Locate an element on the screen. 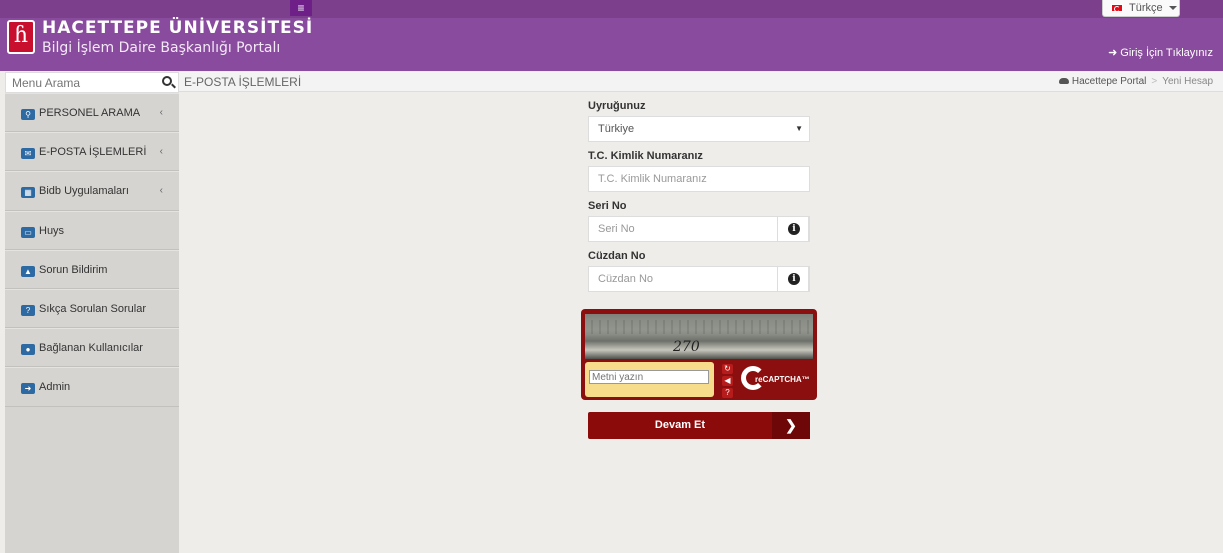 The image size is (1223, 553). serial-placeholder: Seri No is located at coordinates (616, 229).